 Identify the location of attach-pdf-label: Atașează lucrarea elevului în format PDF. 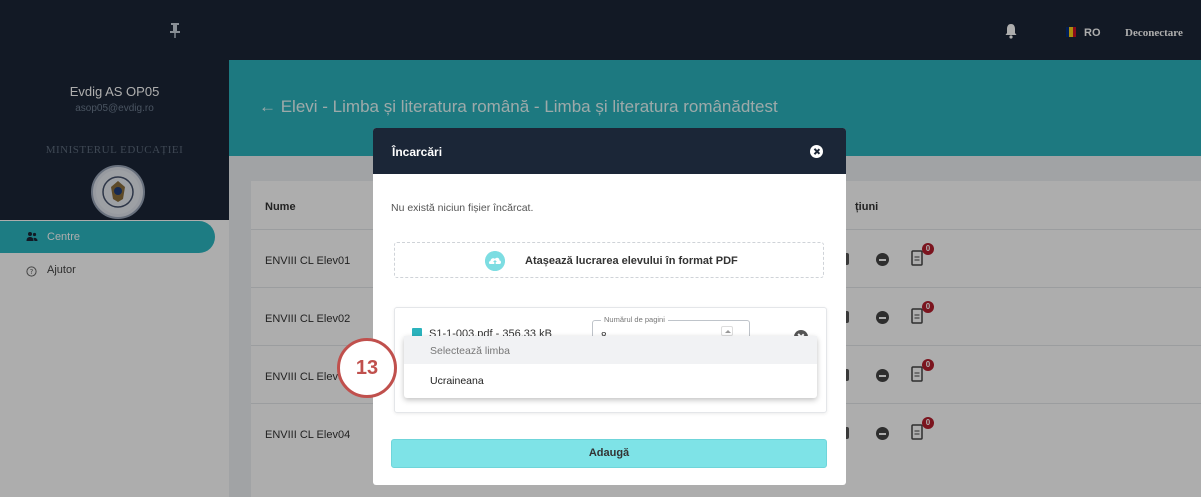
(631, 261).